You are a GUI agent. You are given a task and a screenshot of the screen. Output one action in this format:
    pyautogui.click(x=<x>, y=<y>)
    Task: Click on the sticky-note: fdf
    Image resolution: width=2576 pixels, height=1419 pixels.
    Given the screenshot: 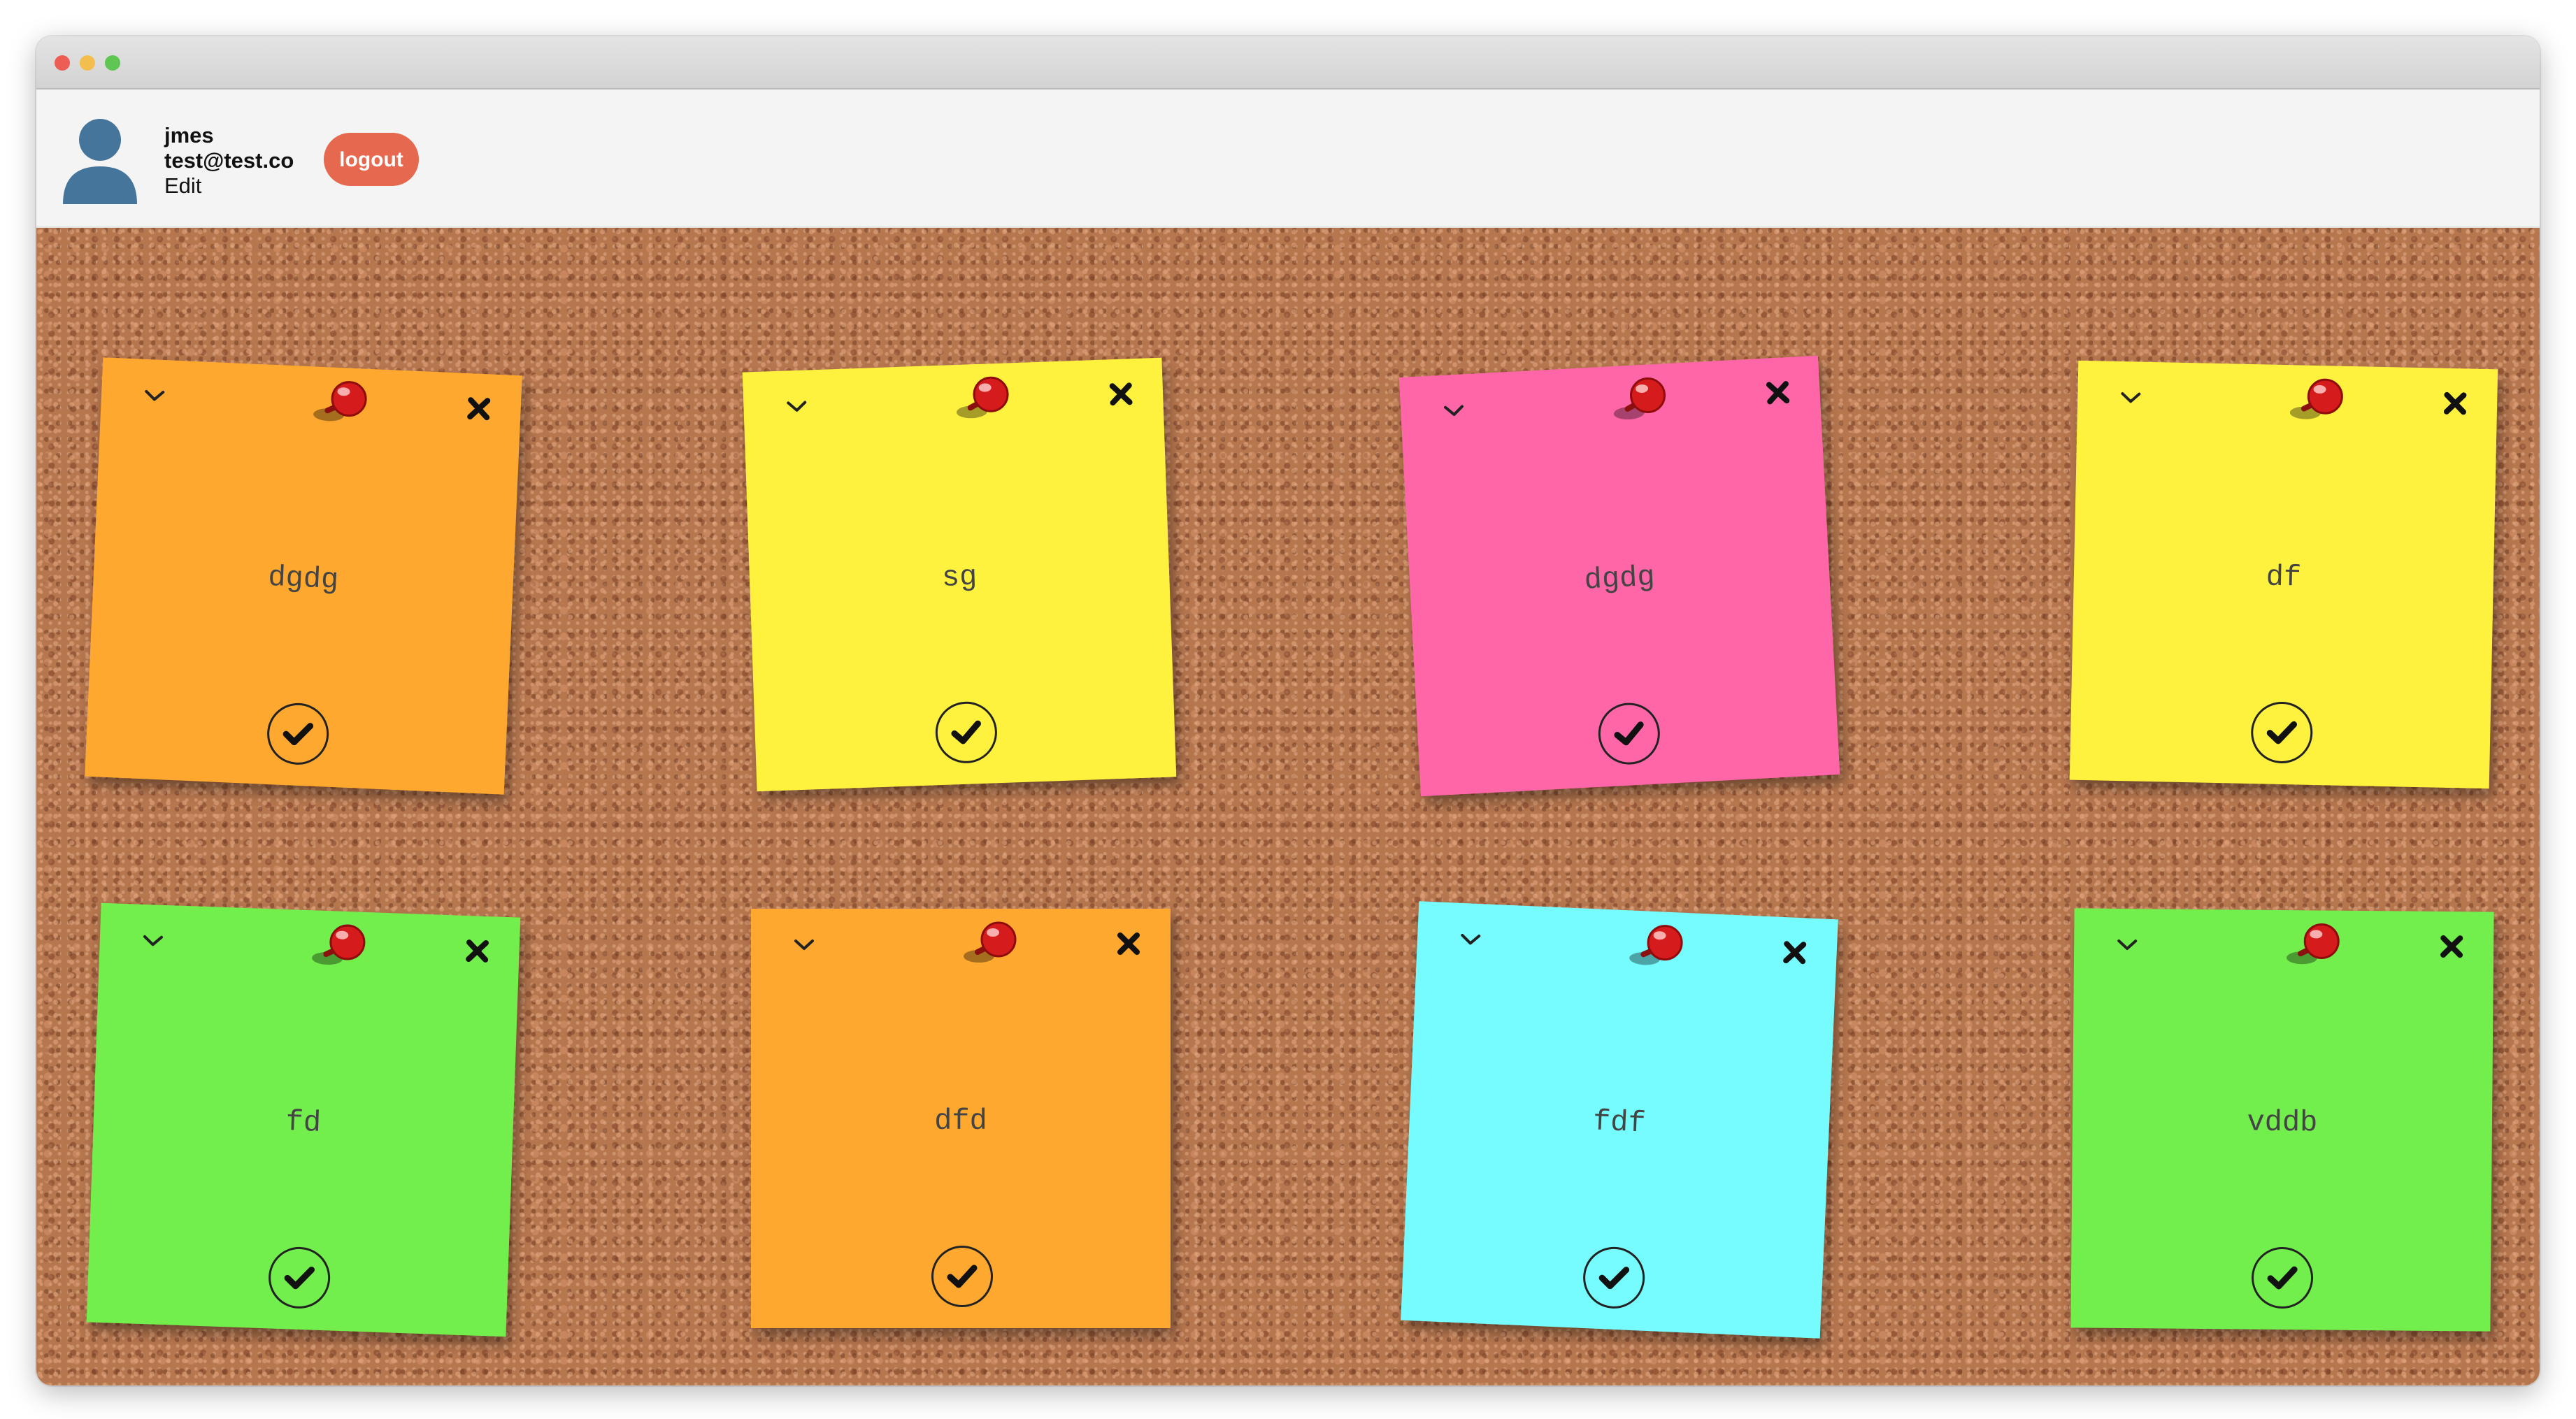 What is the action you would take?
    pyautogui.click(x=1619, y=1120)
    